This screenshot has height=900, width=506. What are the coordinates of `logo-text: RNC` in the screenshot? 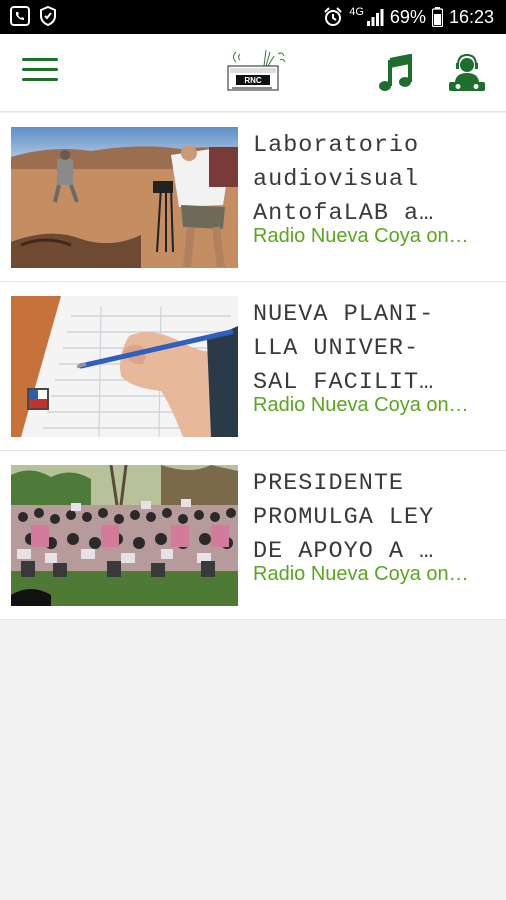 It's located at (253, 80).